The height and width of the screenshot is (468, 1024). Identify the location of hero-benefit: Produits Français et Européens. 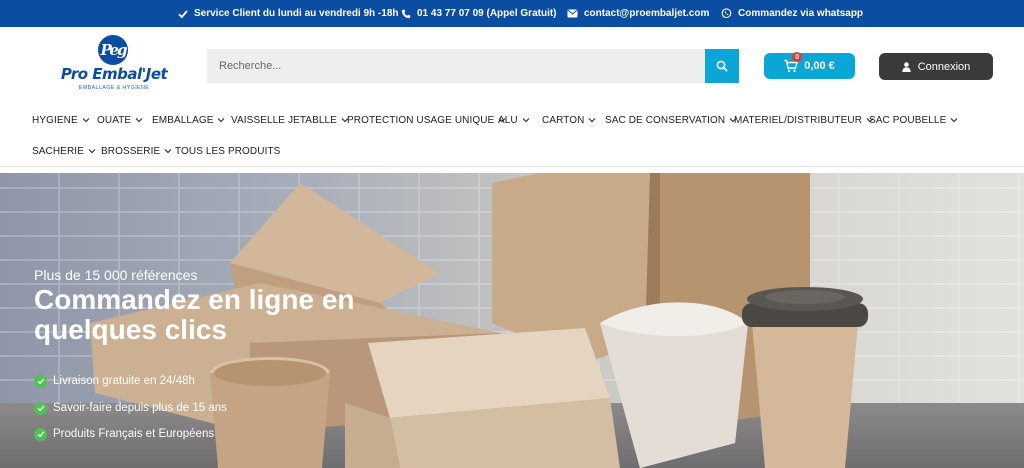
(124, 434).